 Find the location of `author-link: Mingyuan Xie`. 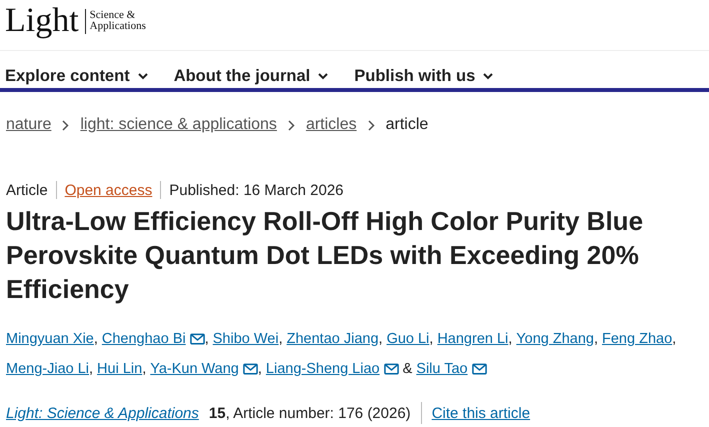

author-link: Mingyuan Xie is located at coordinates (50, 339).